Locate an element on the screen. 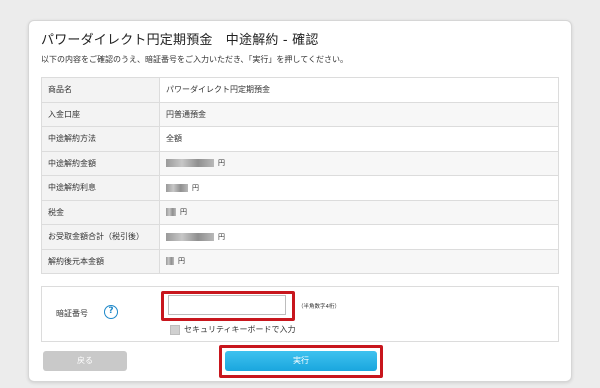 The width and height of the screenshot is (600, 388). instruction-text: 以下の内容をご確認のうえ、暗証番号をご入力いただき、「実行」を押してください。 is located at coordinates (194, 59).